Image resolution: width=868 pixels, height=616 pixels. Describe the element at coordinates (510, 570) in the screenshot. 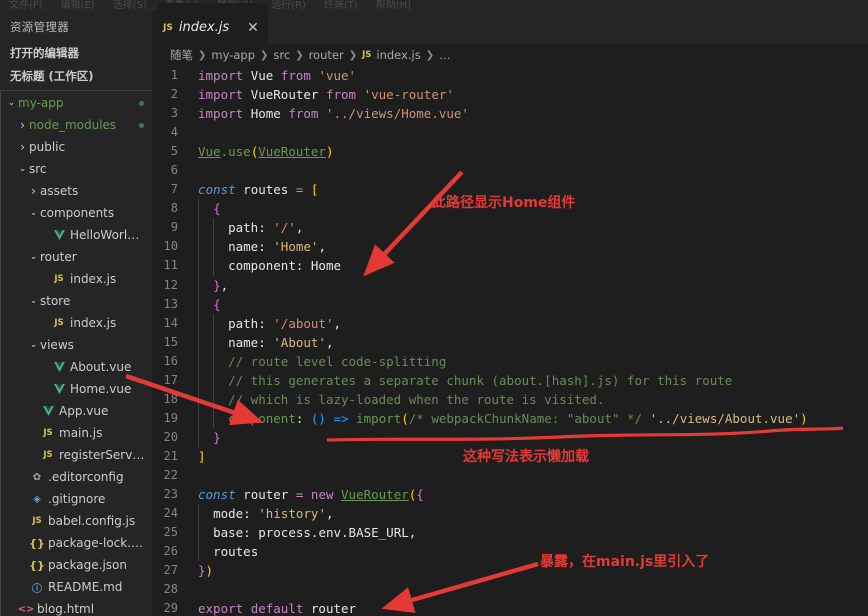

I see `code-line-27: 27})` at that location.